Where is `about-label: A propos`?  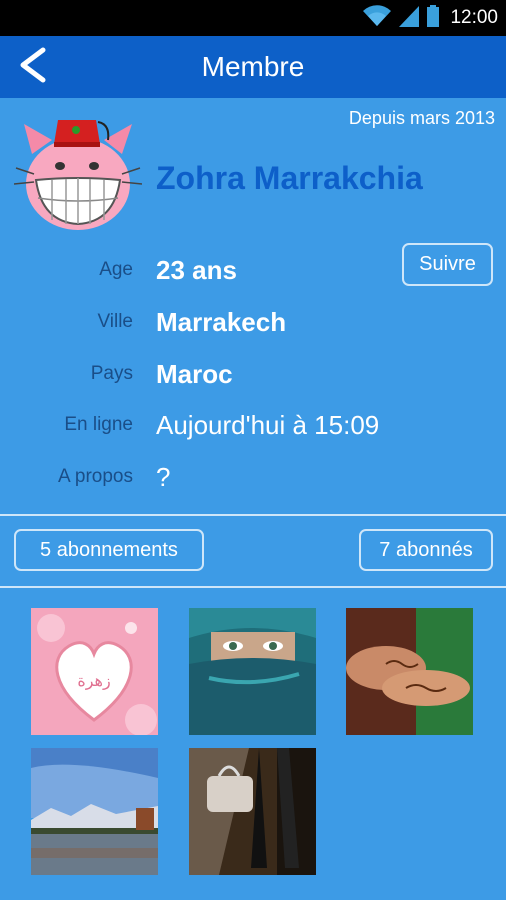 about-label: A propos is located at coordinates (95, 476).